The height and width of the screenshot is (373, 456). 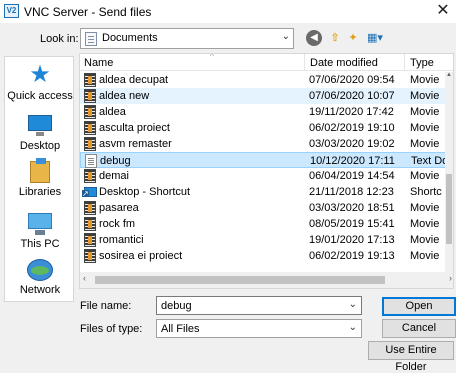 What do you see at coordinates (352, 161) in the screenshot?
I see `file-date-cell: 10/12/2020 17:11` at bounding box center [352, 161].